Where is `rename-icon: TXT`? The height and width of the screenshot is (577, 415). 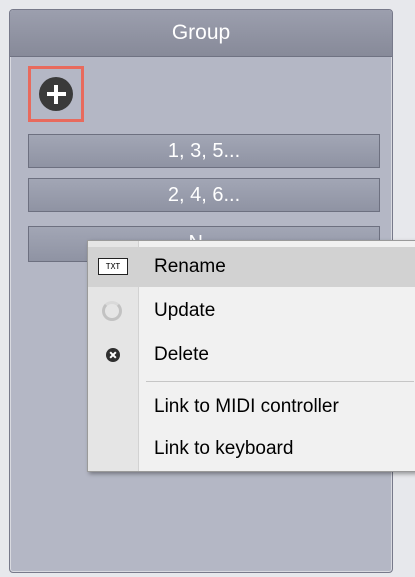 rename-icon: TXT is located at coordinates (113, 266).